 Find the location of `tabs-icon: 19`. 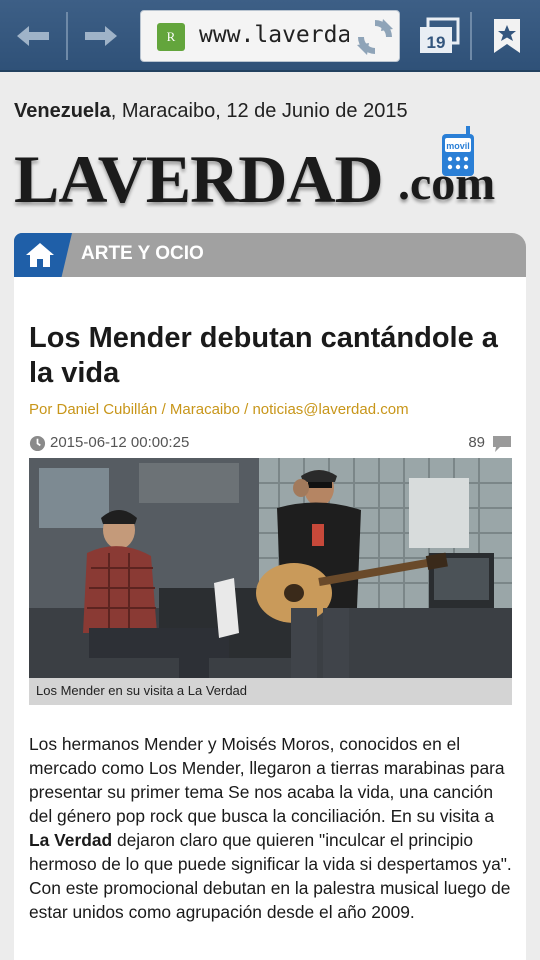

tabs-icon: 19 is located at coordinates (440, 35).